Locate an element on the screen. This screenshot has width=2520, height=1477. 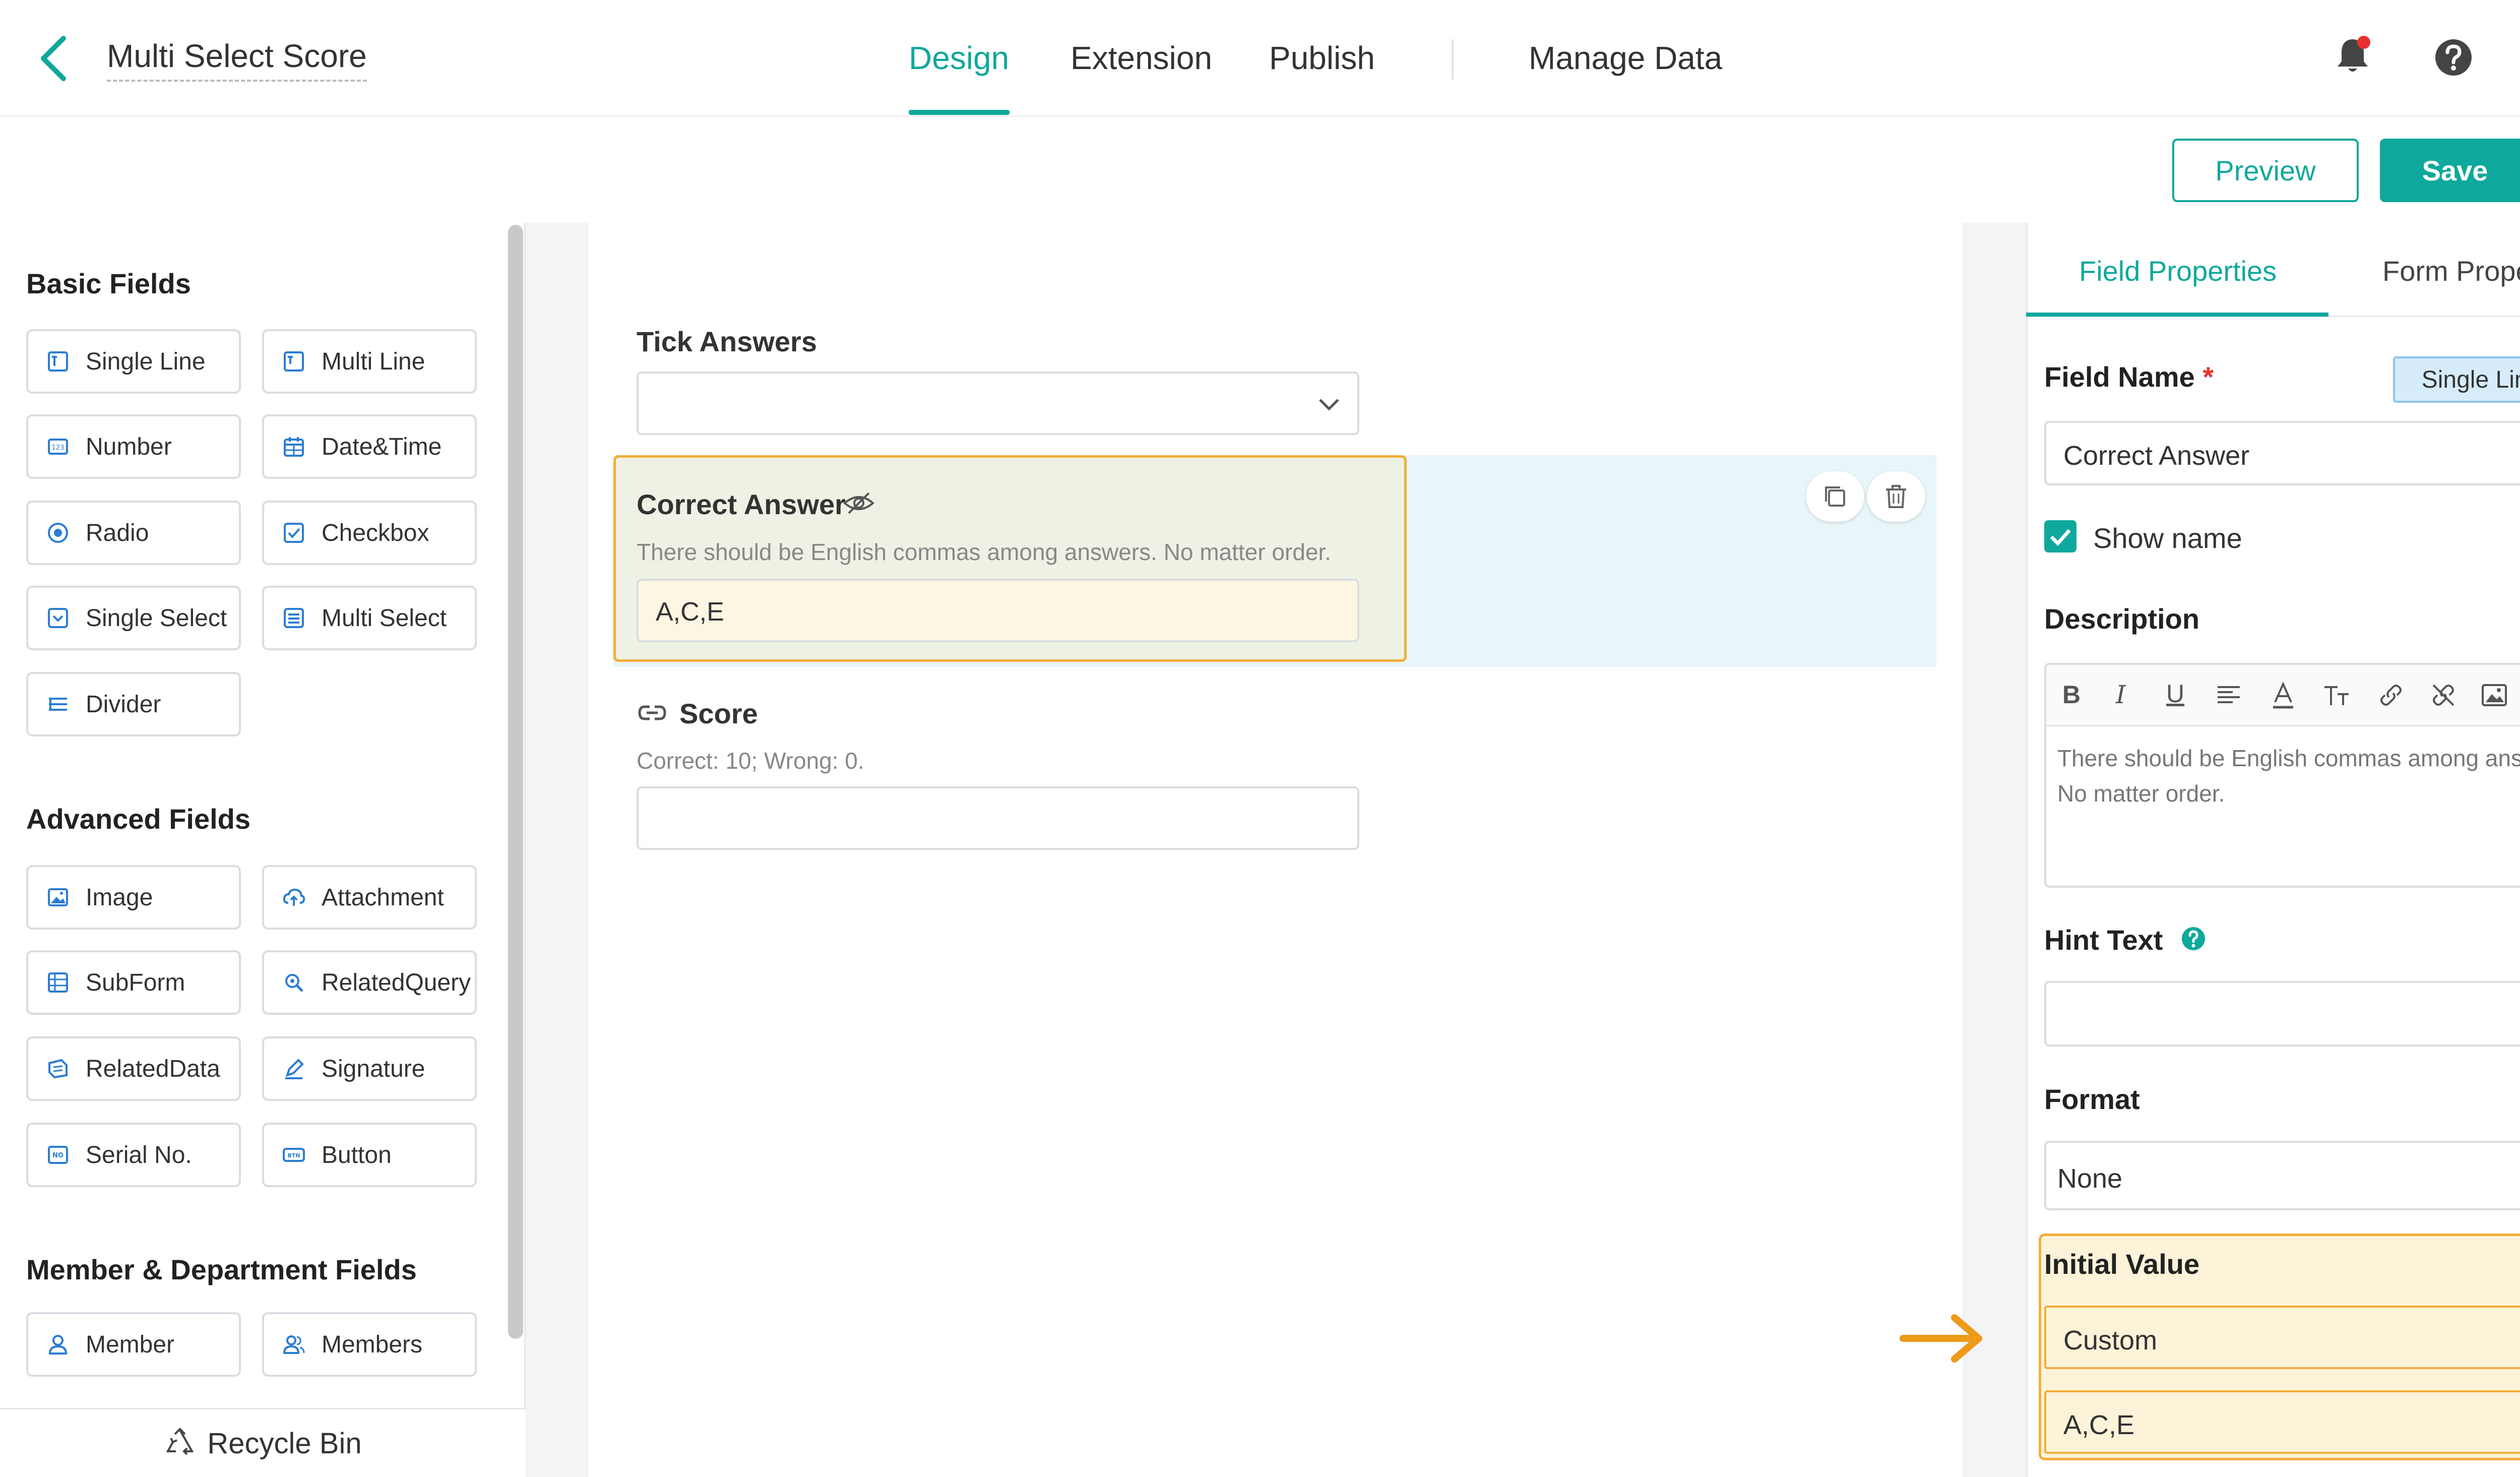
calendar-icon is located at coordinates (294, 447).